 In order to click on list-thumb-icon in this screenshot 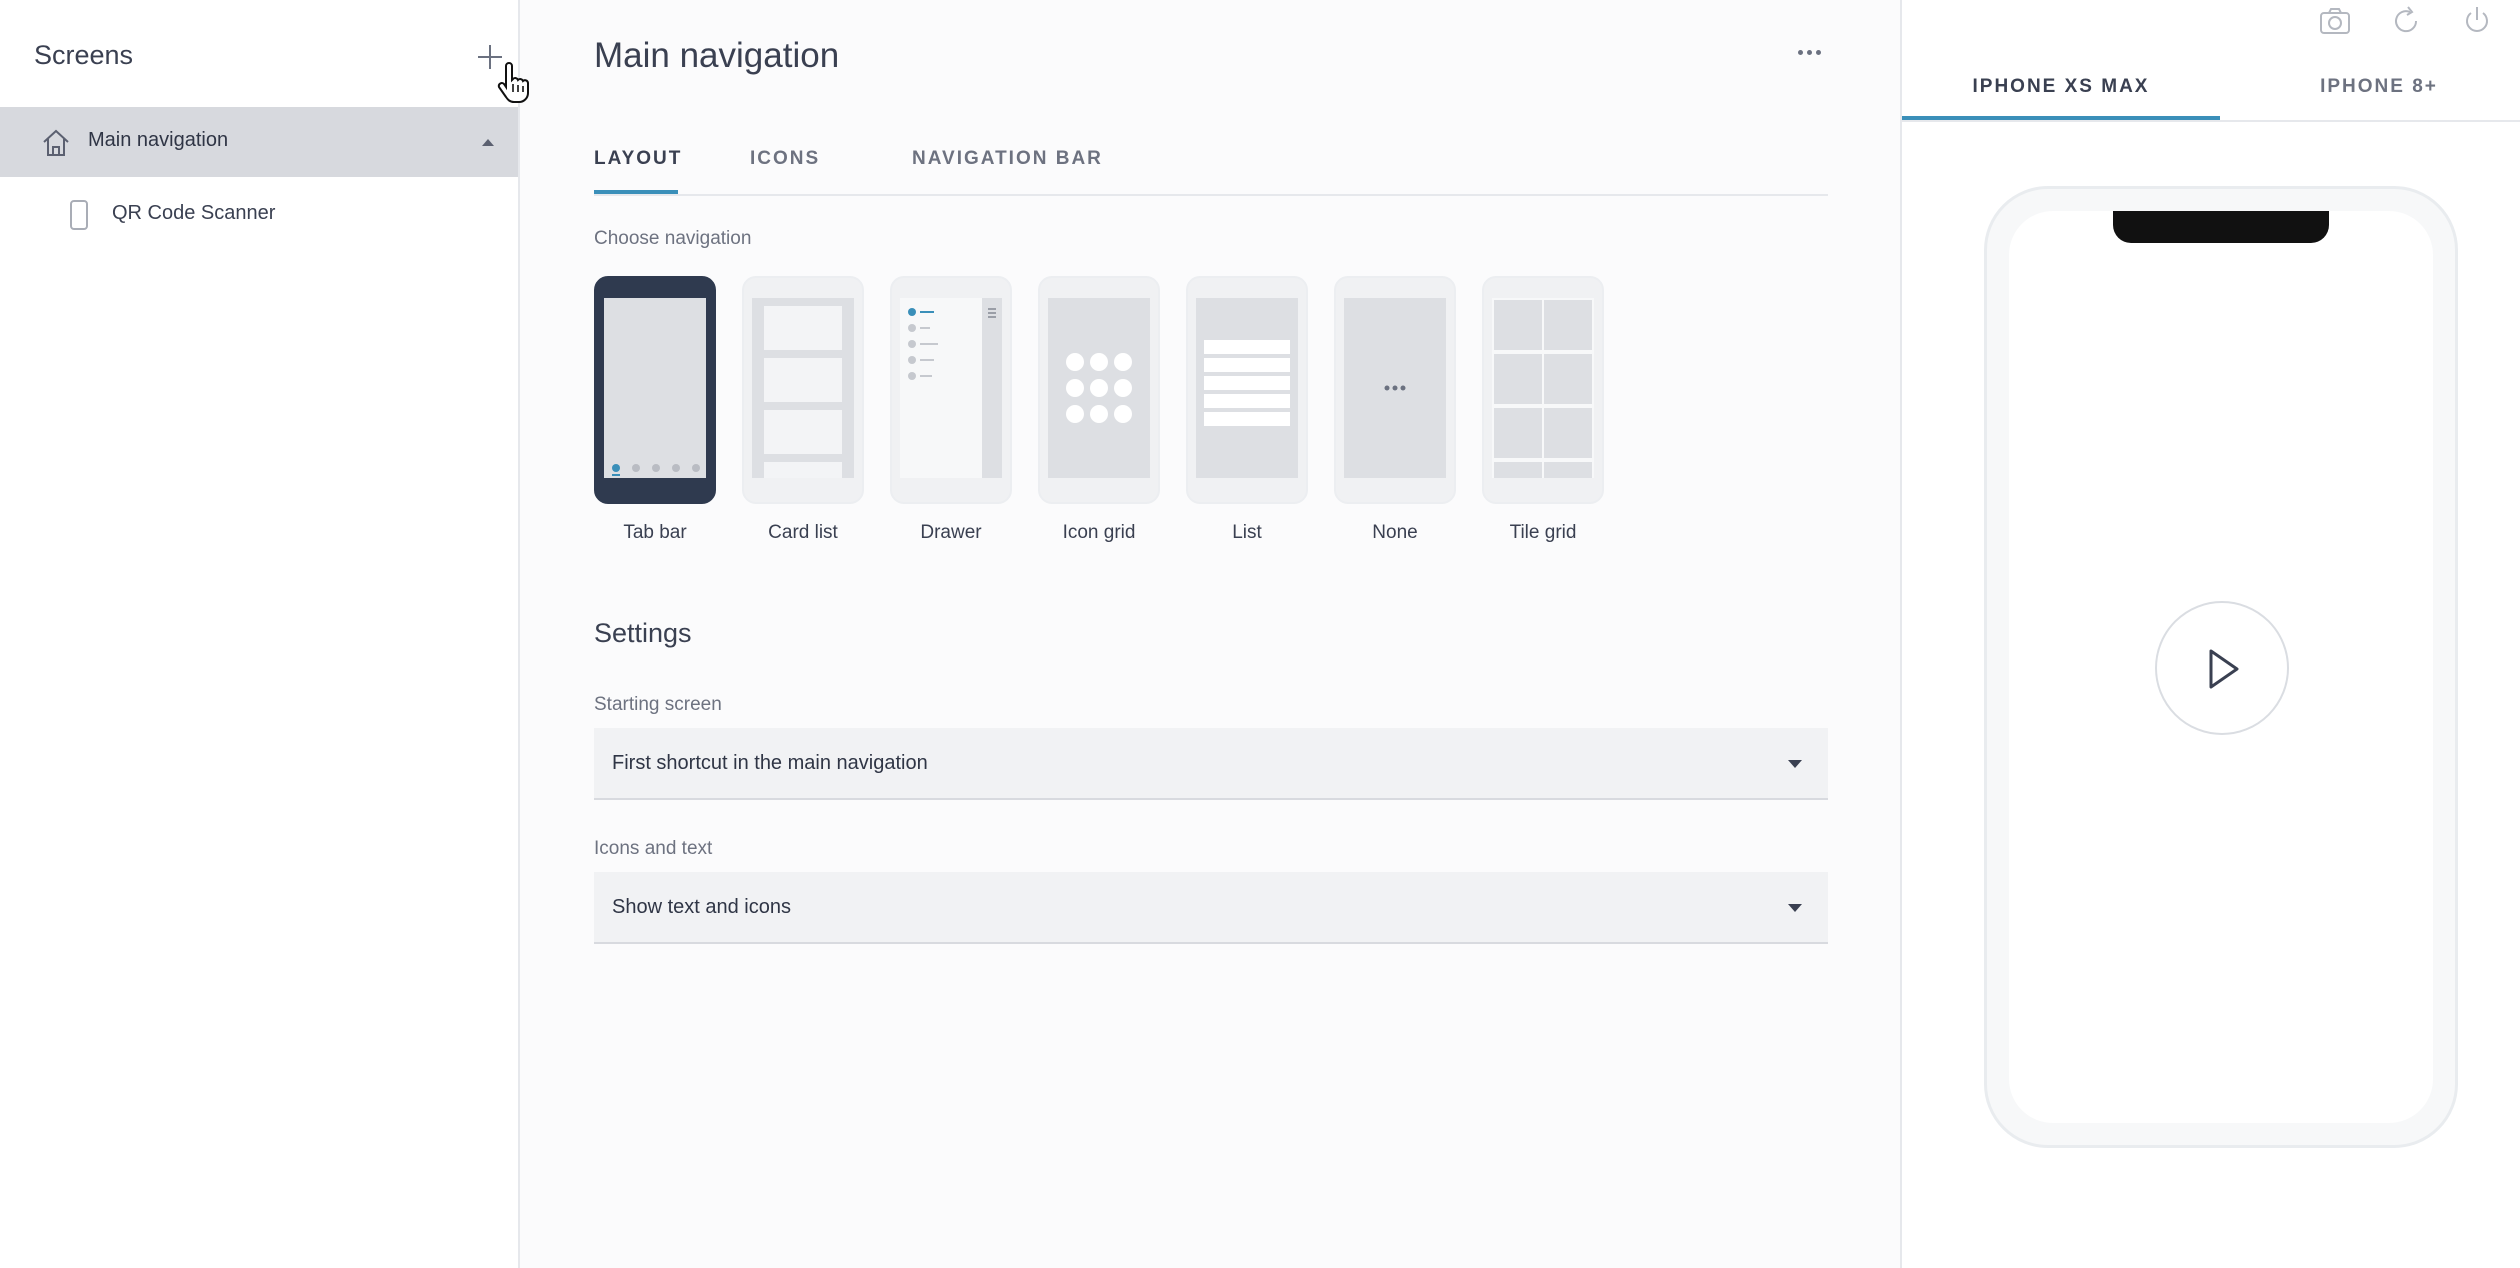, I will do `click(1247, 388)`.